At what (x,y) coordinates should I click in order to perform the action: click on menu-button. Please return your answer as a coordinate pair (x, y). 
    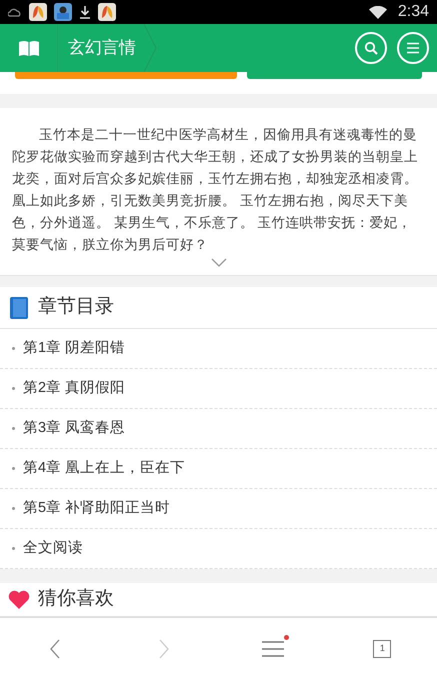
    Looking at the image, I should click on (413, 48).